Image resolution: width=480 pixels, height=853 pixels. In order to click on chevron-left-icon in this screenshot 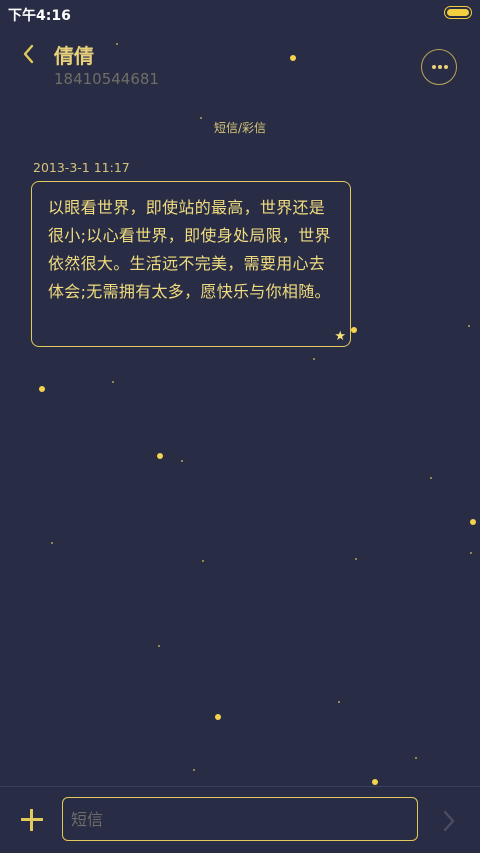, I will do `click(28, 54)`.